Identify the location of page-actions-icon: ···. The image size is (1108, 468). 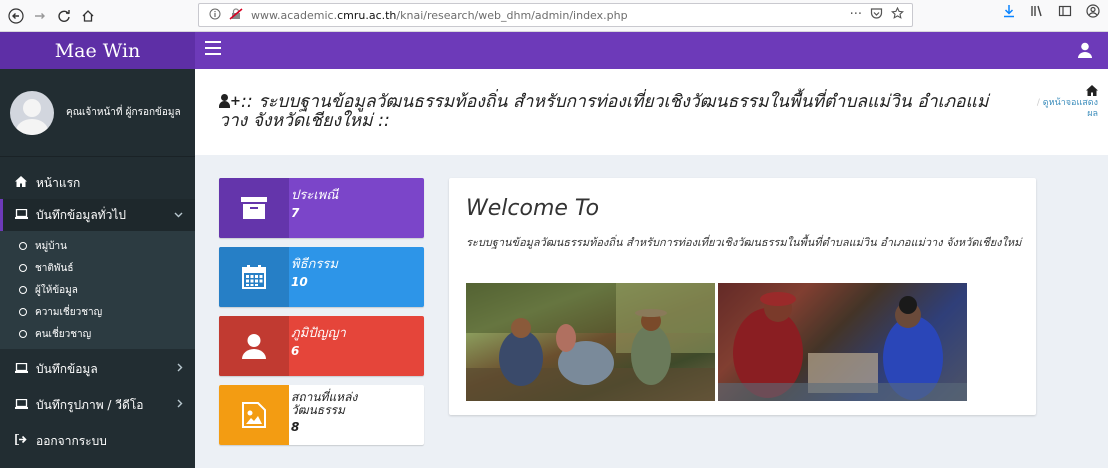
(856, 15).